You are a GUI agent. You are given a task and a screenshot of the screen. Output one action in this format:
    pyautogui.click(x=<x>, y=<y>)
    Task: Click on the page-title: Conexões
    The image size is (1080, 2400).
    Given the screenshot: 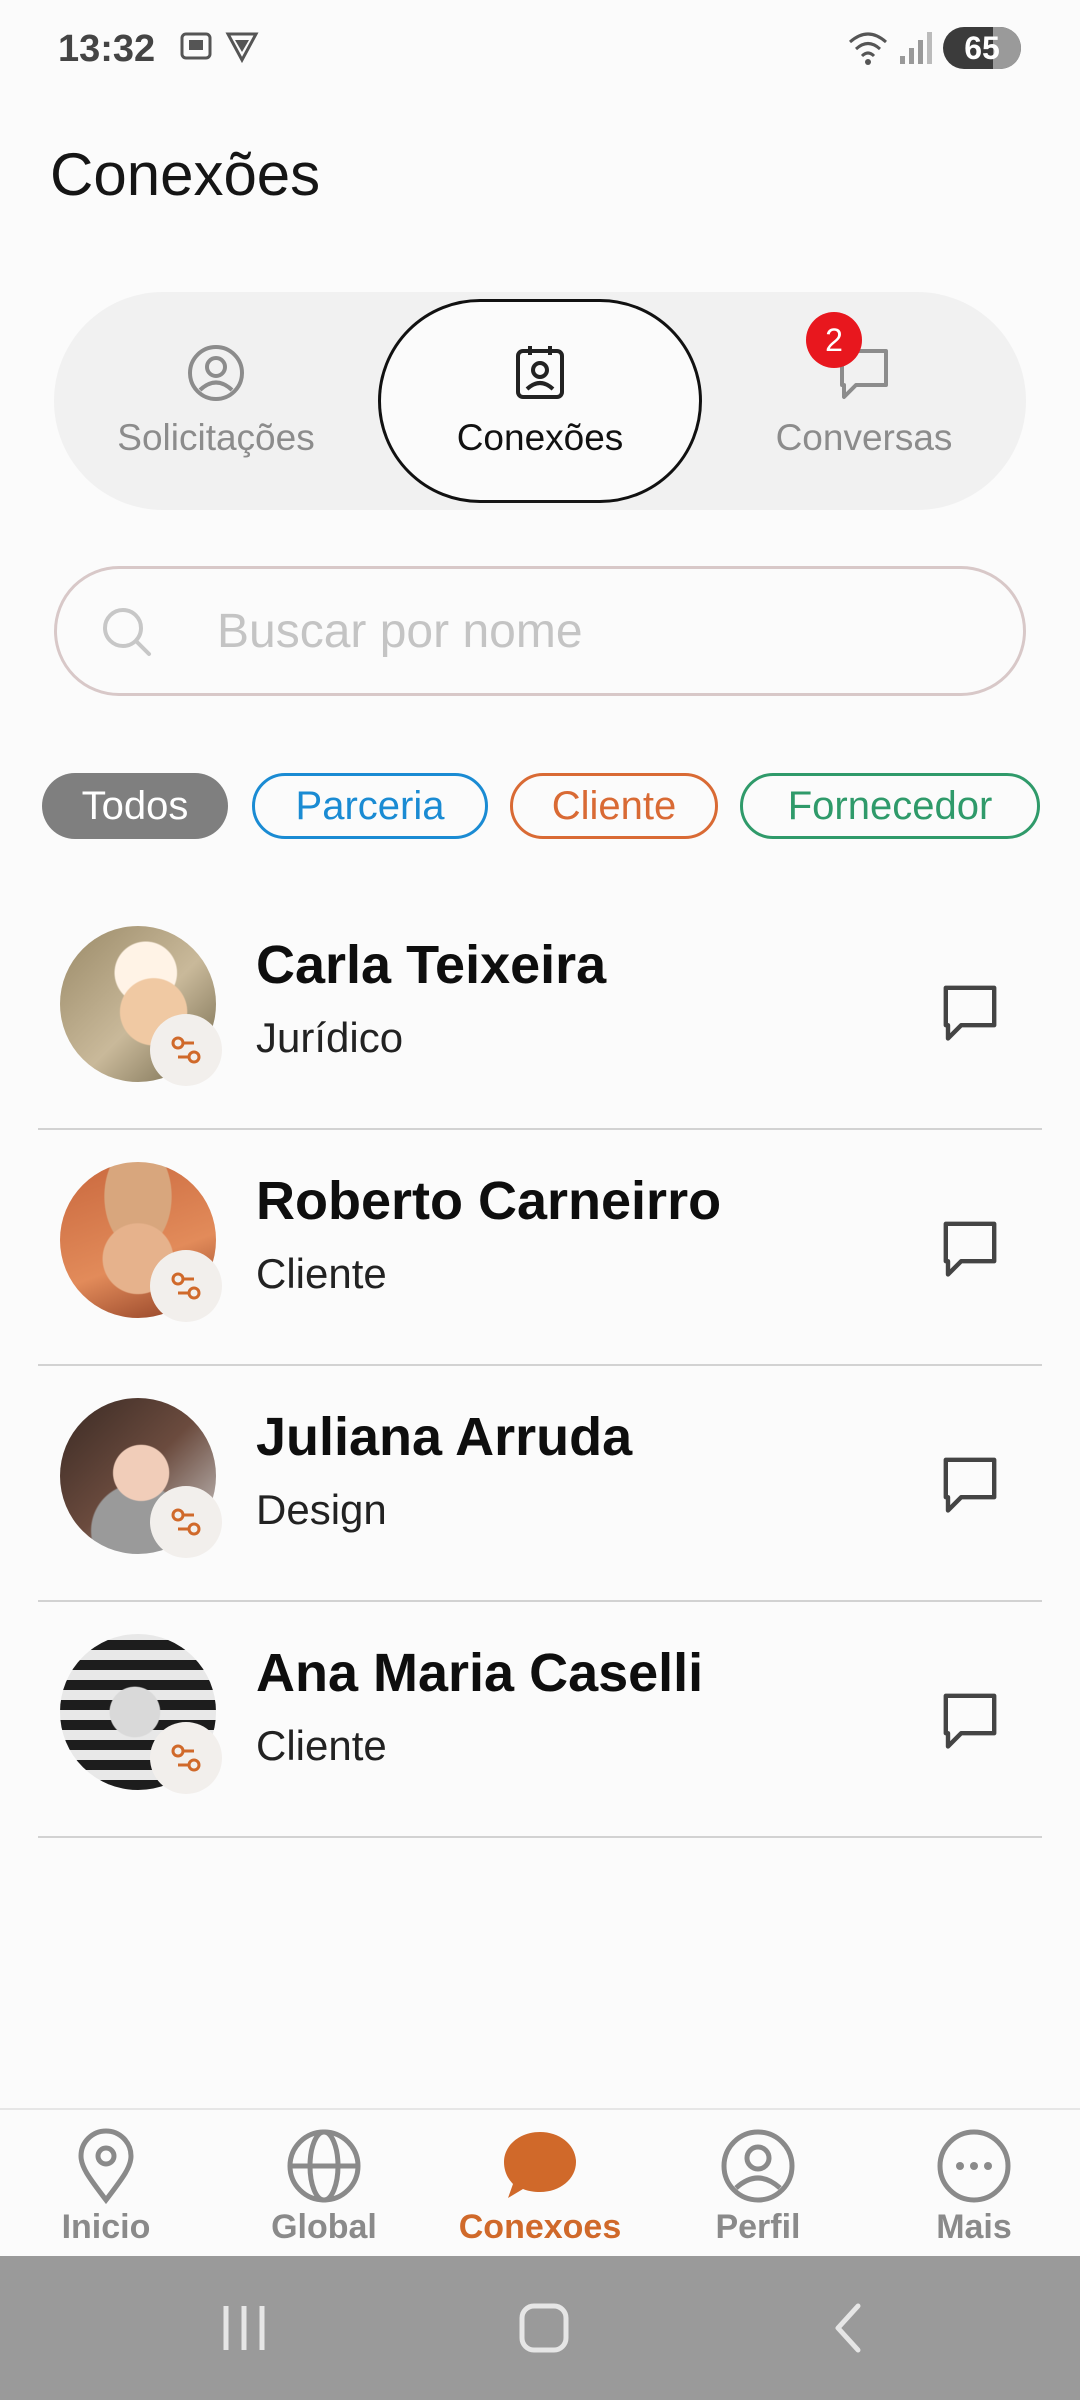 What is the action you would take?
    pyautogui.click(x=185, y=174)
    